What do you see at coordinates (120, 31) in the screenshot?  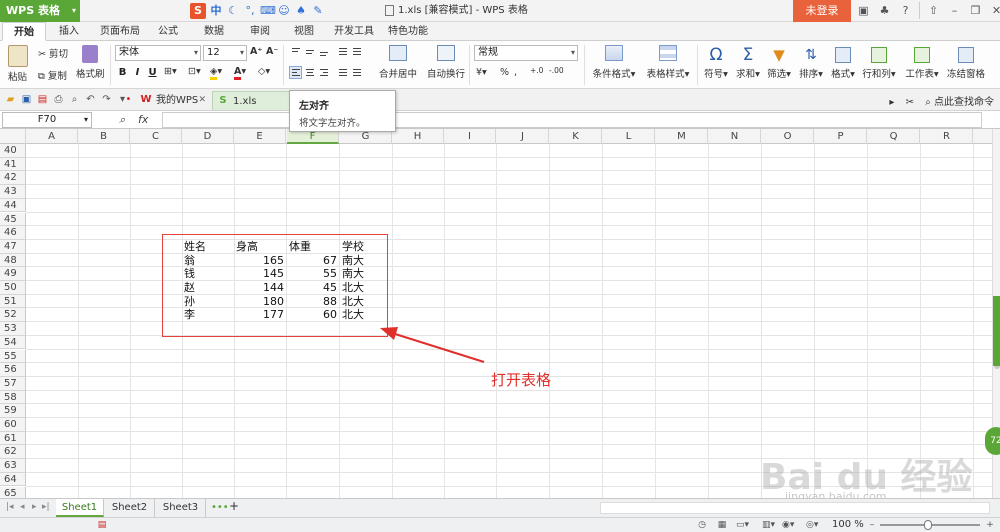 I see `tab-page-layout: 页面布局` at bounding box center [120, 31].